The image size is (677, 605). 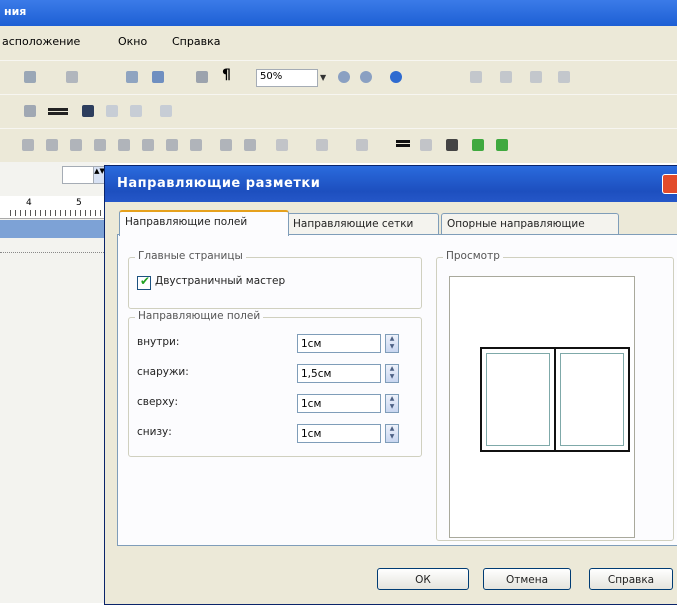 What do you see at coordinates (396, 77) in the screenshot?
I see `help-icon` at bounding box center [396, 77].